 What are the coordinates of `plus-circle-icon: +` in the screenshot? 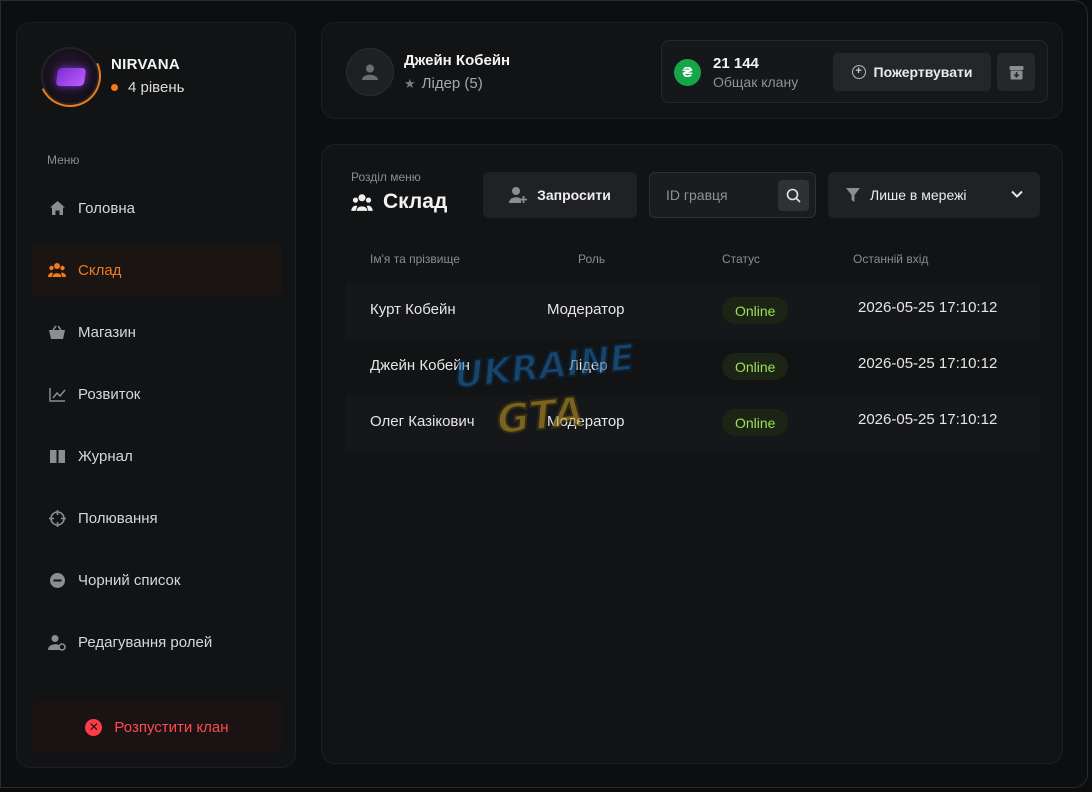 It's located at (858, 72).